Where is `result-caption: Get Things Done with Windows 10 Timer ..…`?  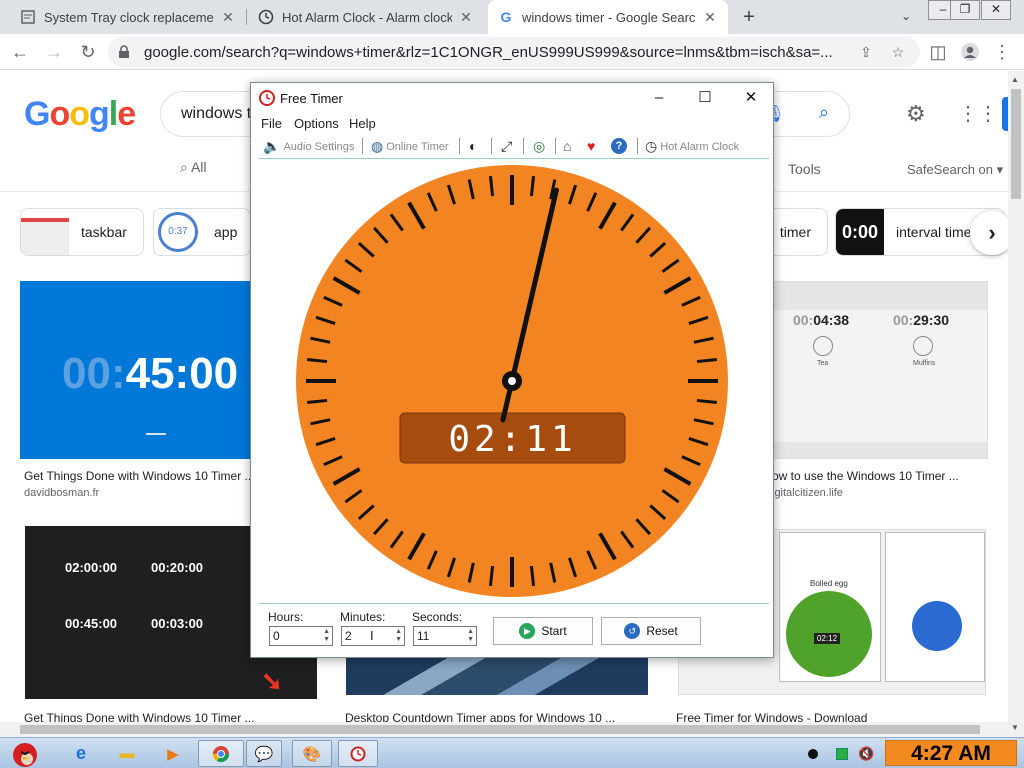 result-caption: Get Things Done with Windows 10 Timer ..… is located at coordinates (137, 476).